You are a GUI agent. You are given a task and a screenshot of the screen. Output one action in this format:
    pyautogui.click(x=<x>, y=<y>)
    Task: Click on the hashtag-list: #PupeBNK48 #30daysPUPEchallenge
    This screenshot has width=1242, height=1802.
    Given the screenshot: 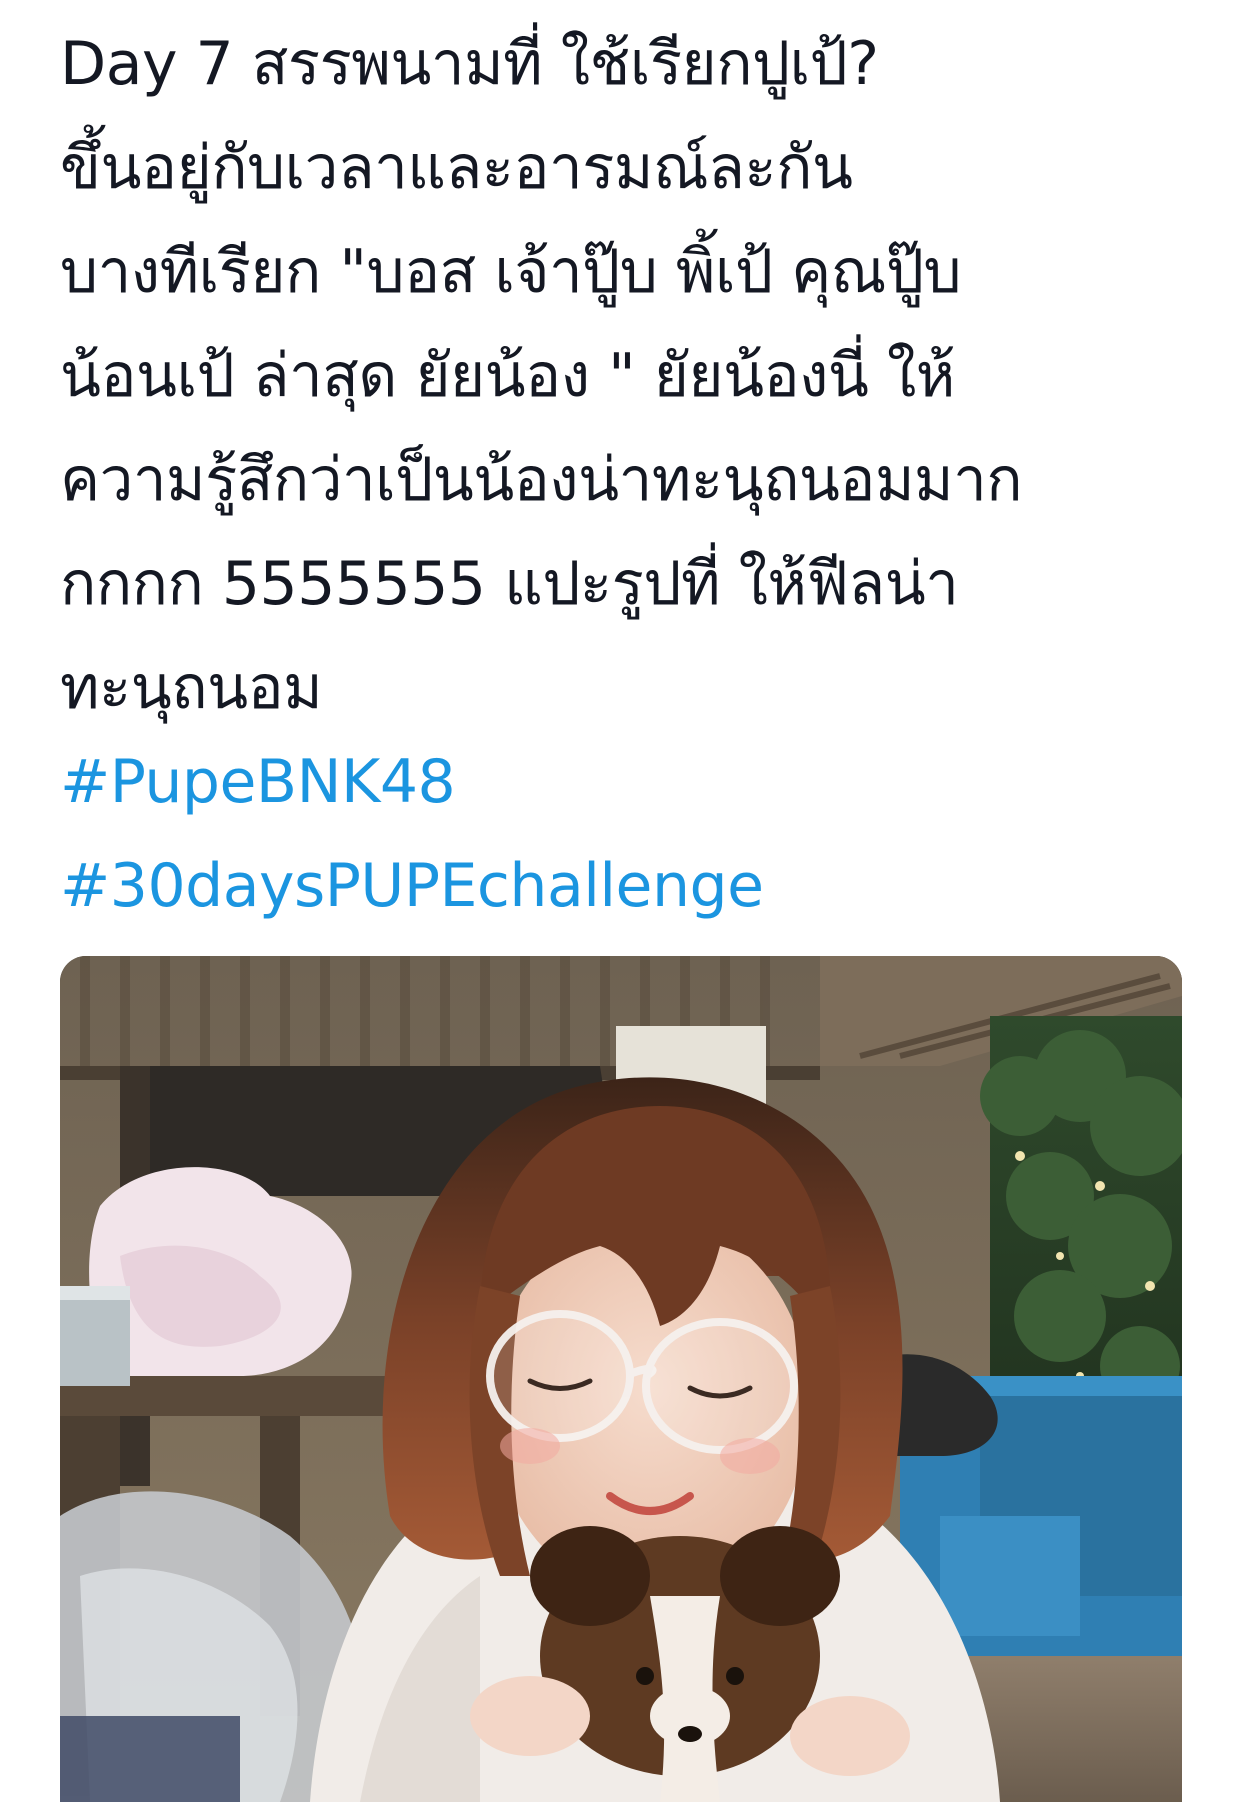 What is the action you would take?
    pyautogui.click(x=630, y=834)
    